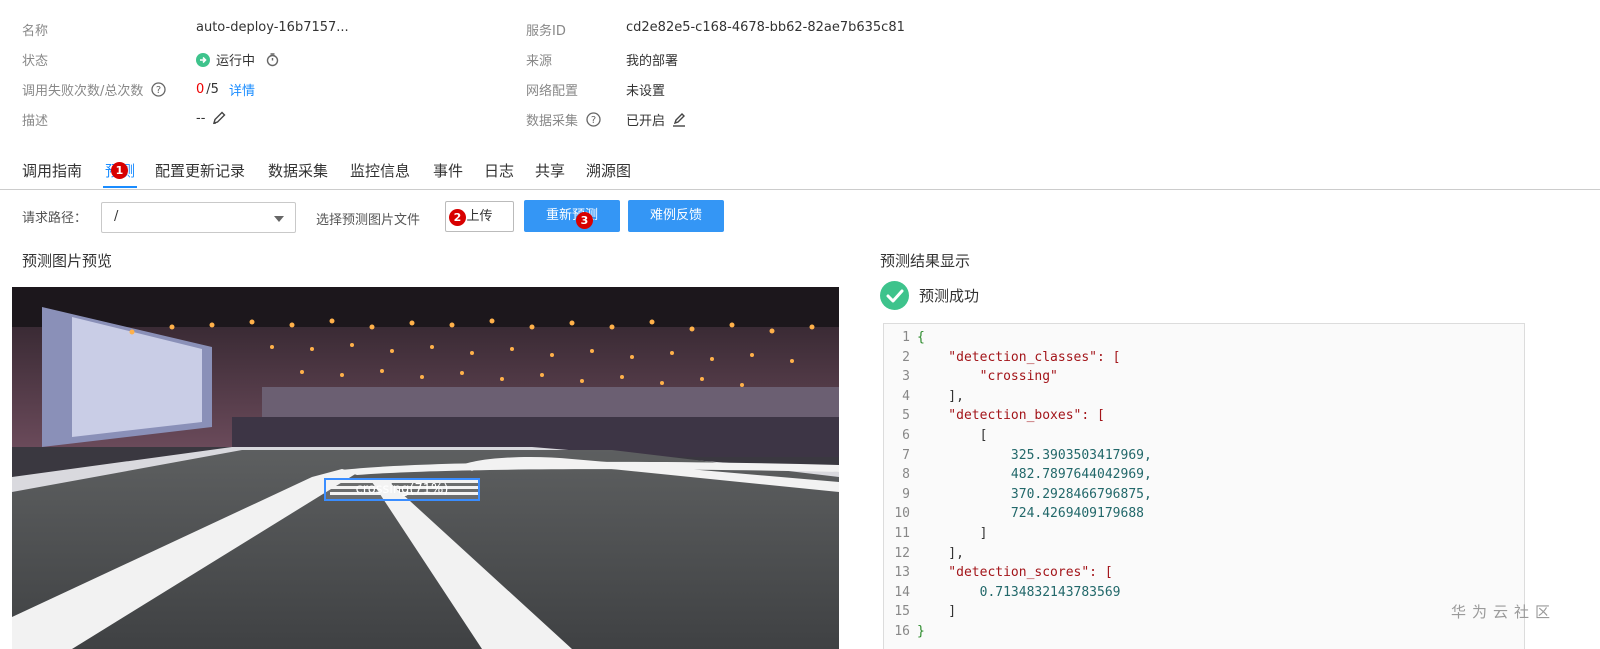  I want to click on tab-logs: 日志, so click(499, 174).